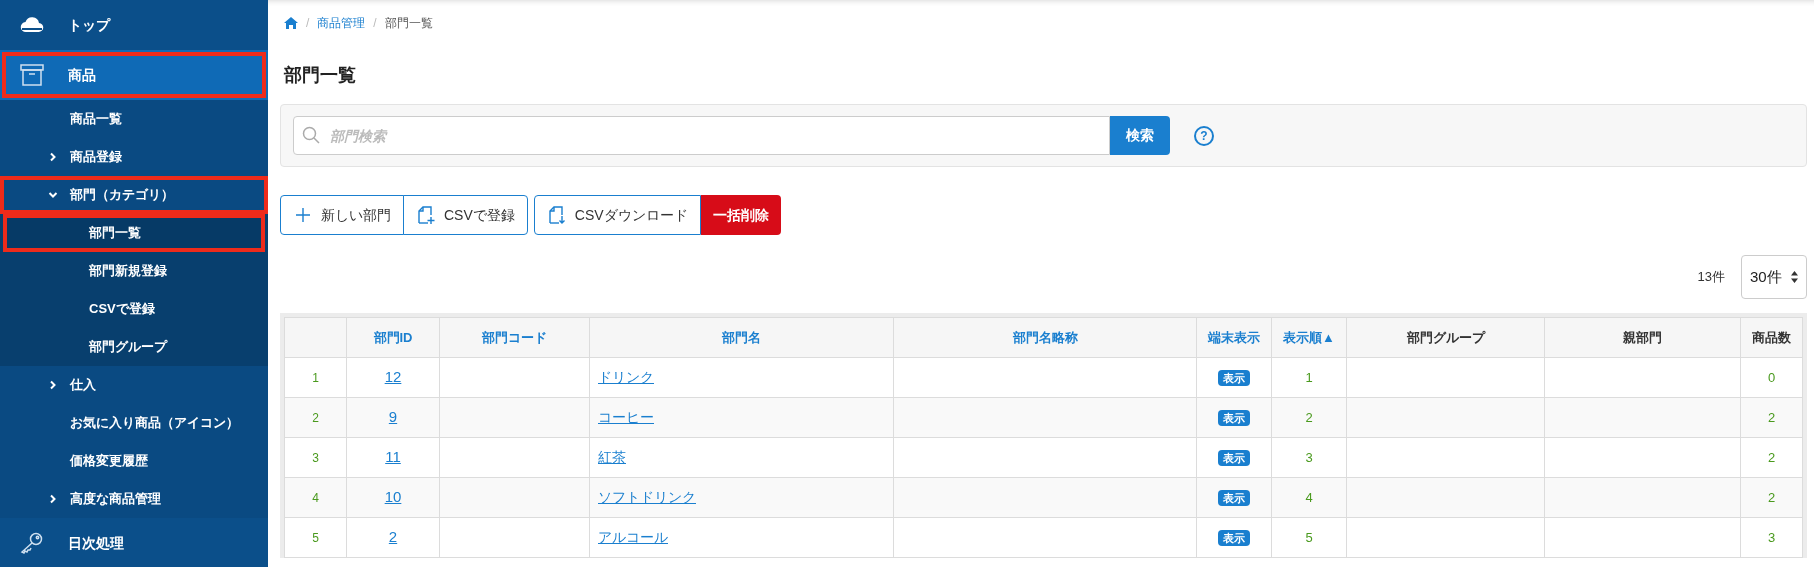 This screenshot has width=1814, height=567. Describe the element at coordinates (1774, 277) in the screenshot. I see `page-size-select: 30件` at that location.